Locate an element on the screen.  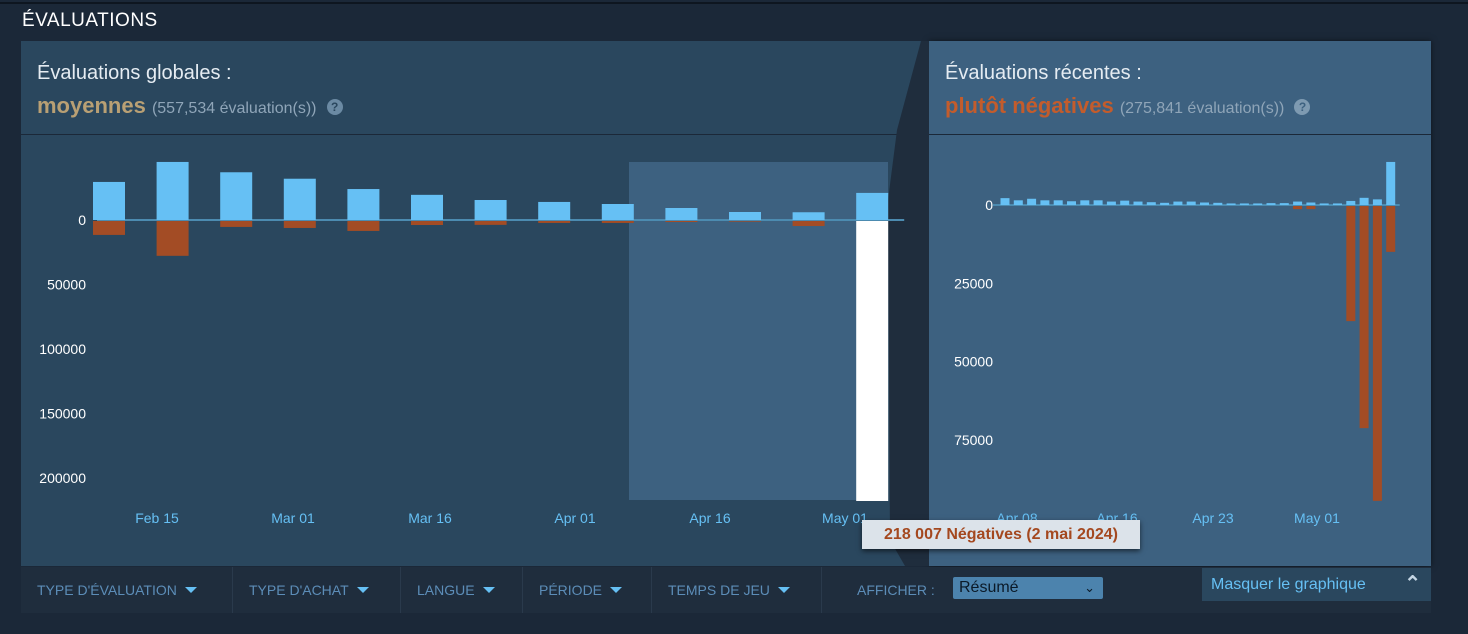
filter-dropdown: LANGUE is located at coordinates (462, 590).